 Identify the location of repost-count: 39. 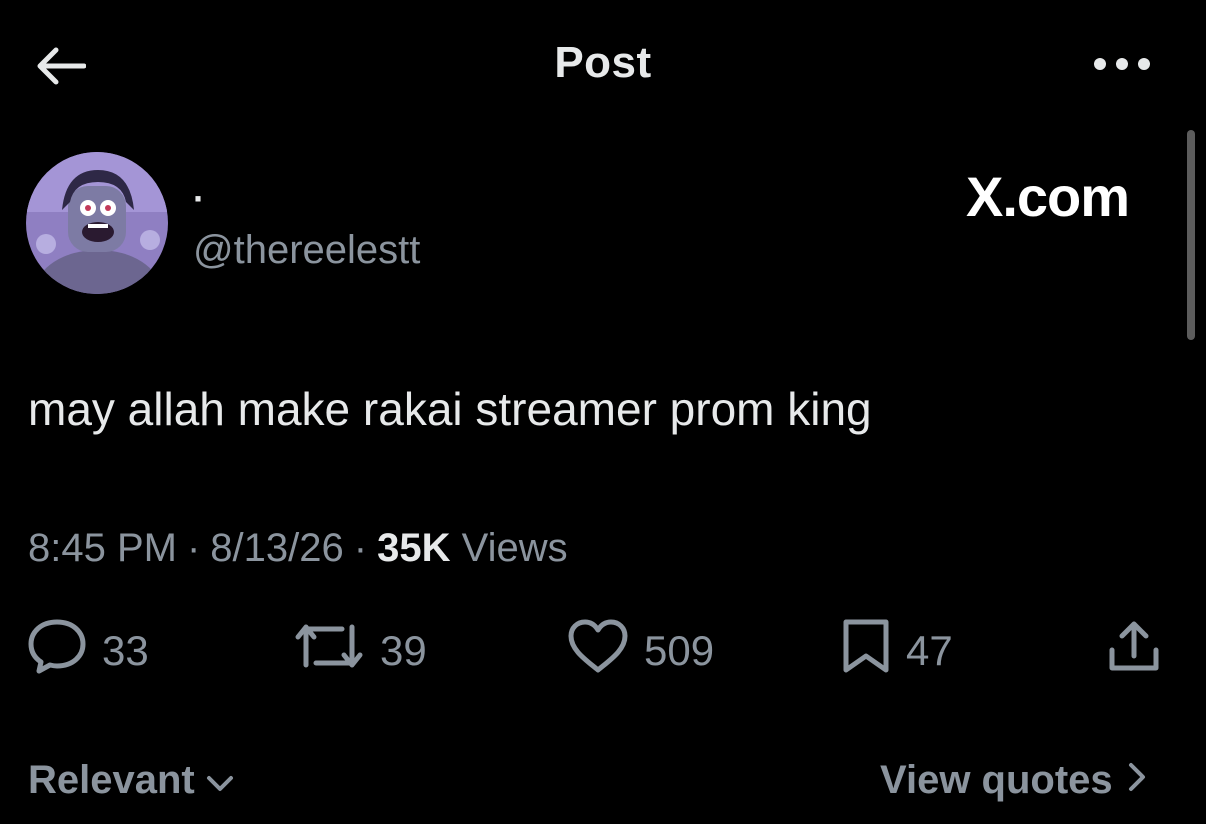
(403, 650).